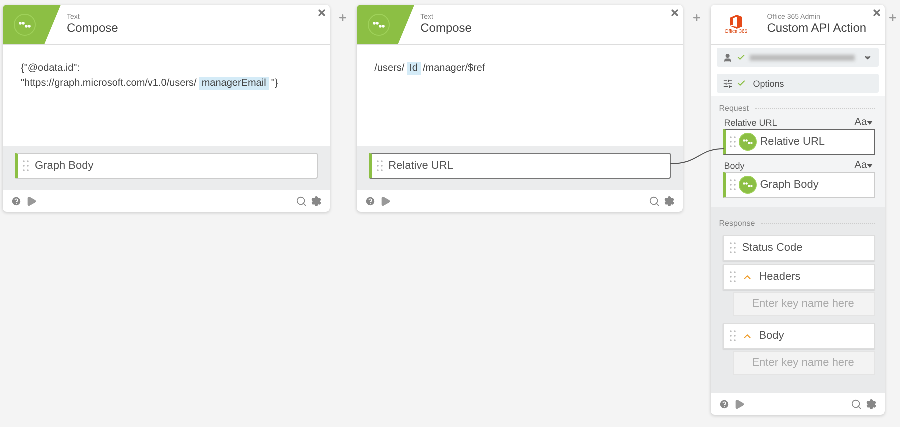  Describe the element at coordinates (728, 83) in the screenshot. I see `sliders-icon` at that location.